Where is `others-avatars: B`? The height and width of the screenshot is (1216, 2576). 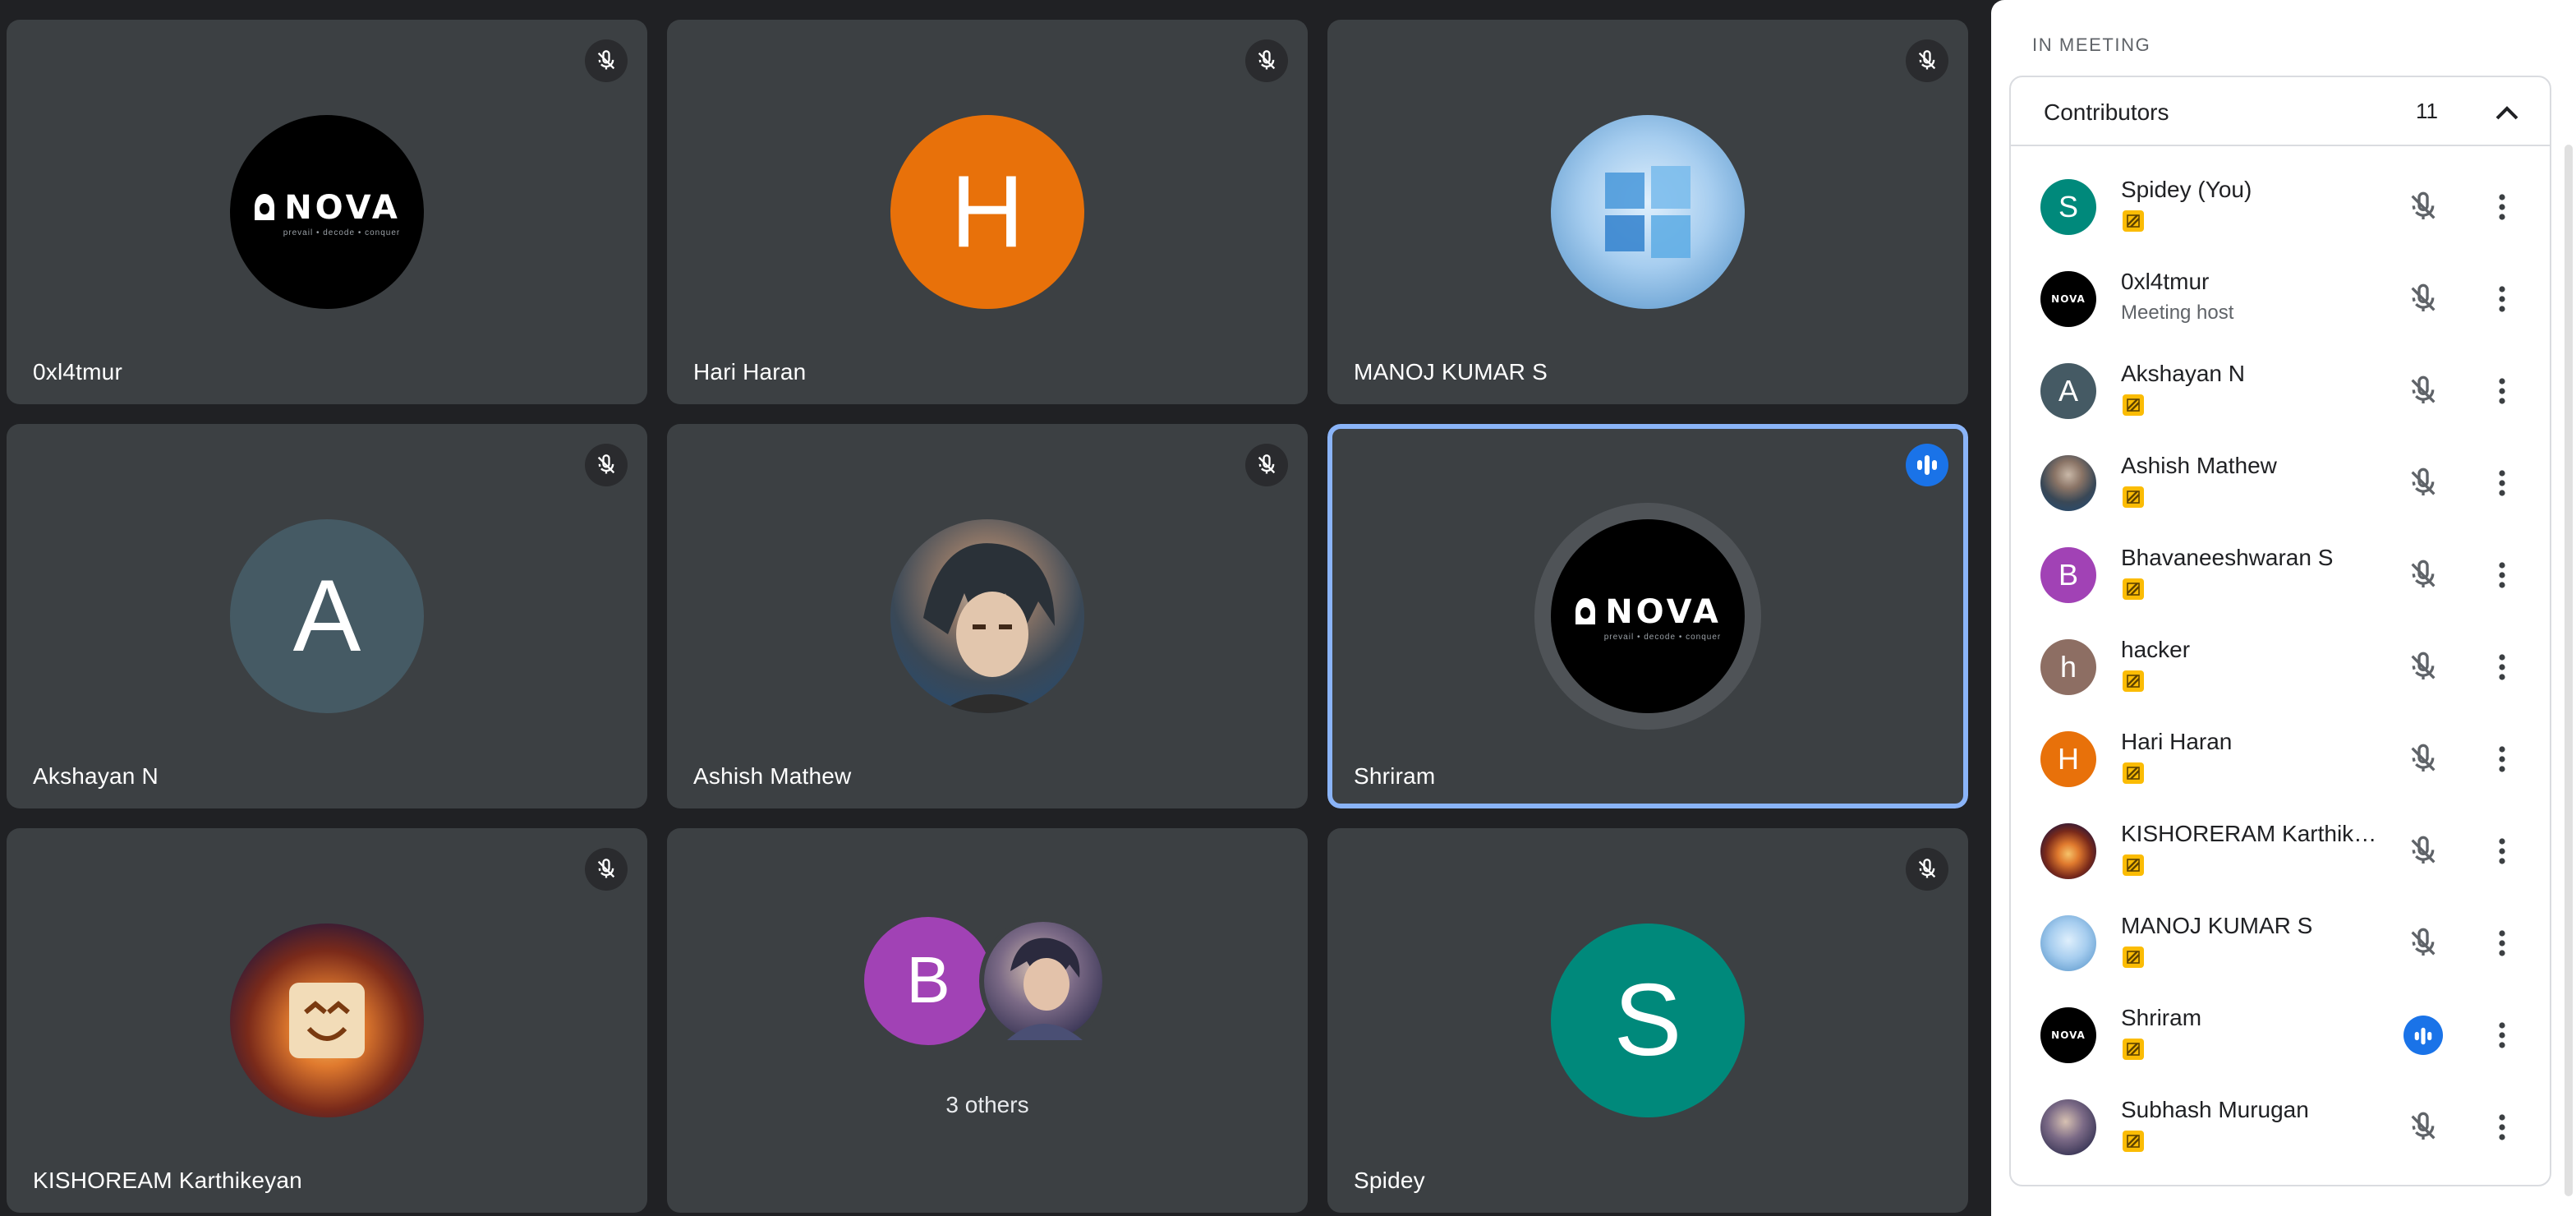
others-avatars: B is located at coordinates (987, 982).